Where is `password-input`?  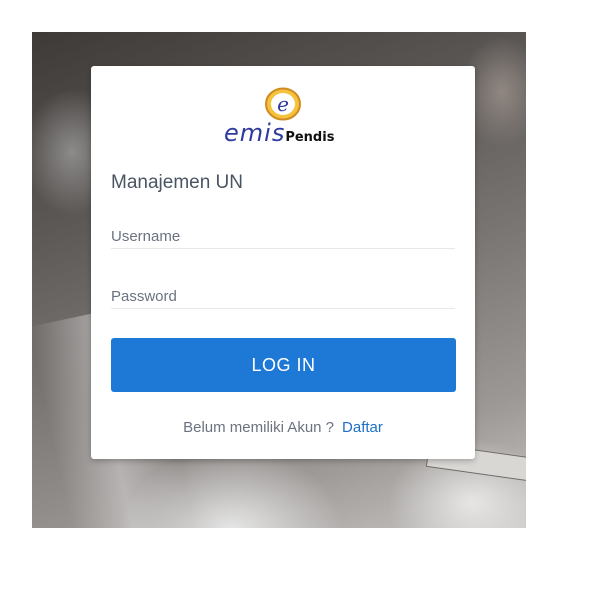
password-input is located at coordinates (283, 296).